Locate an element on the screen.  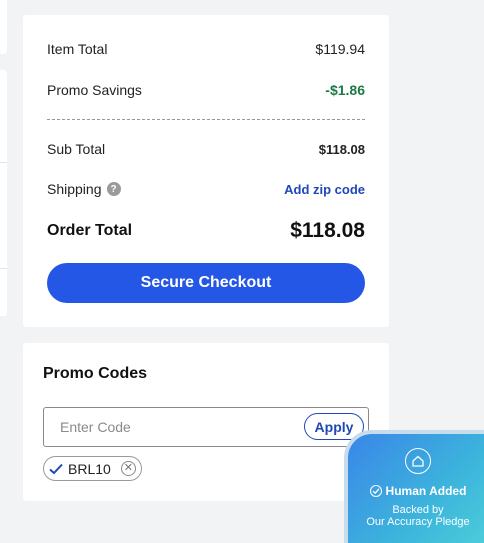
order-total-row: Order Total $118.08 is located at coordinates (206, 231).